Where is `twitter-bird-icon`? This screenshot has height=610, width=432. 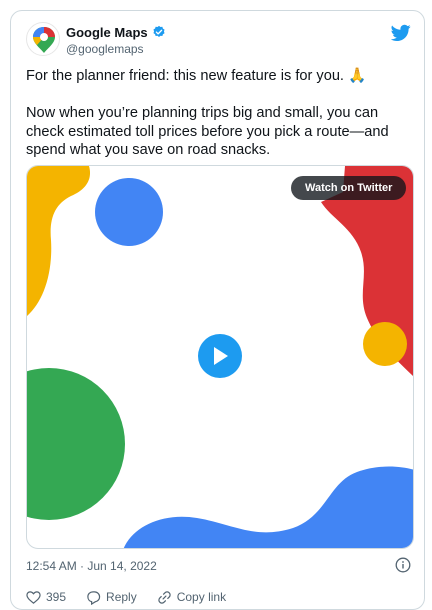
twitter-bird-icon is located at coordinates (401, 33).